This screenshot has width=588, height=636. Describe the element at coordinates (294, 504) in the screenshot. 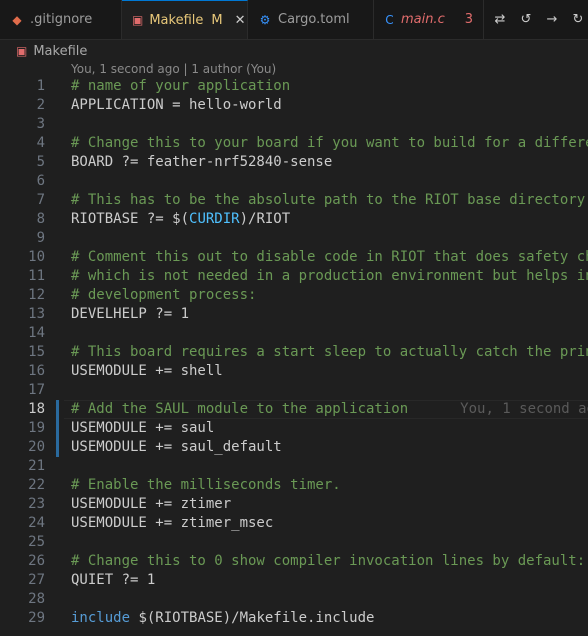

I see `code-line: 23 USEMODULE += ztimer` at that location.